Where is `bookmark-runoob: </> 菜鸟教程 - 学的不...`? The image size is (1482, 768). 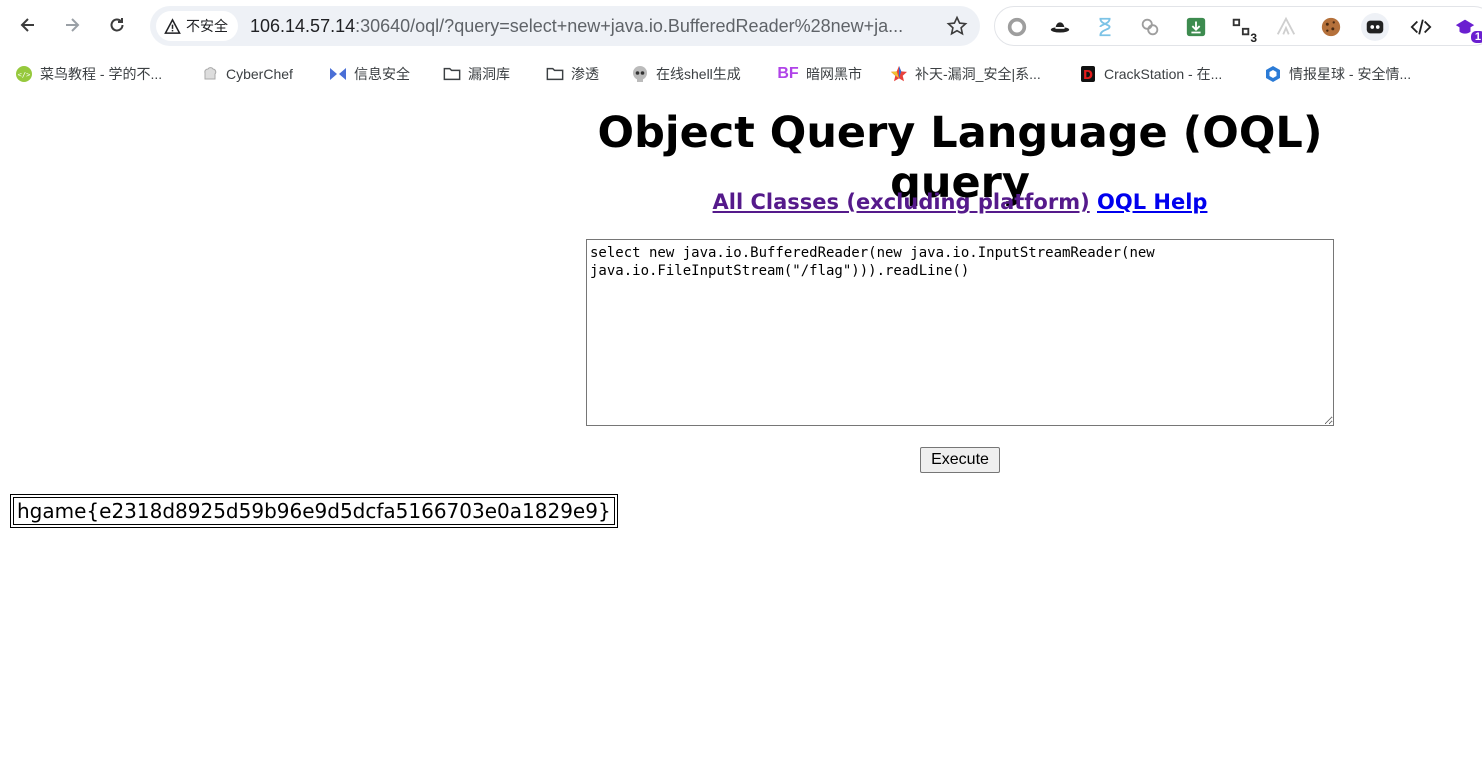
bookmark-runoob: </> 菜鸟教程 - 学的不... is located at coordinates (88, 74).